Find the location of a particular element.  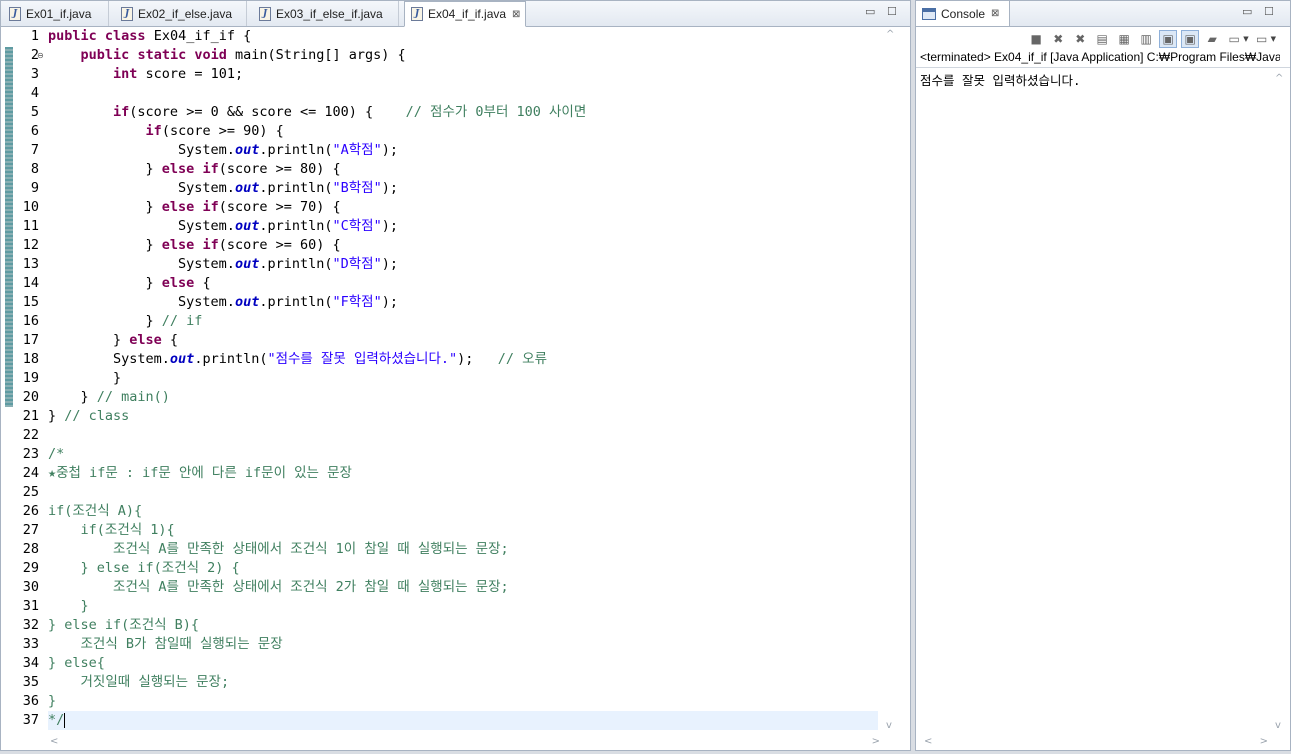

code-line: } // main() is located at coordinates (463, 397).